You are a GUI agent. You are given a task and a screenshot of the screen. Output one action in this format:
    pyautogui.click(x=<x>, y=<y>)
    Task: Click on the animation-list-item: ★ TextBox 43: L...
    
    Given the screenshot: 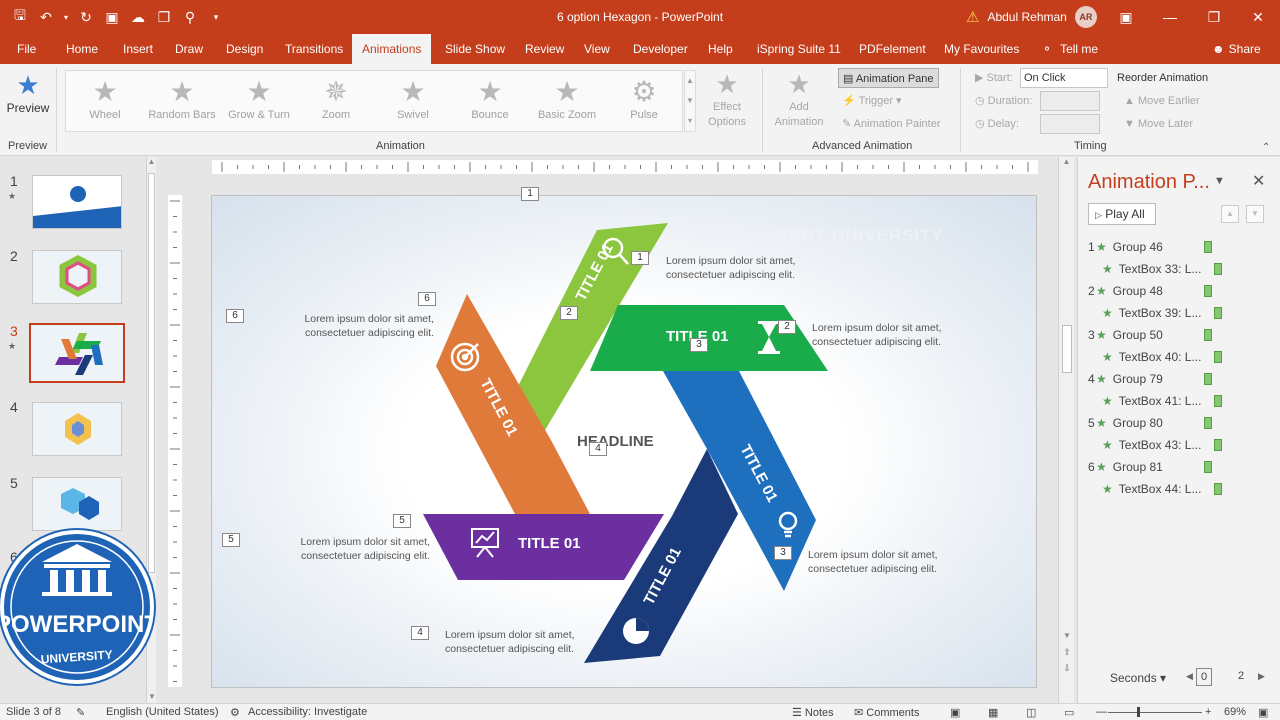 What is the action you would take?
    pyautogui.click(x=1144, y=445)
    